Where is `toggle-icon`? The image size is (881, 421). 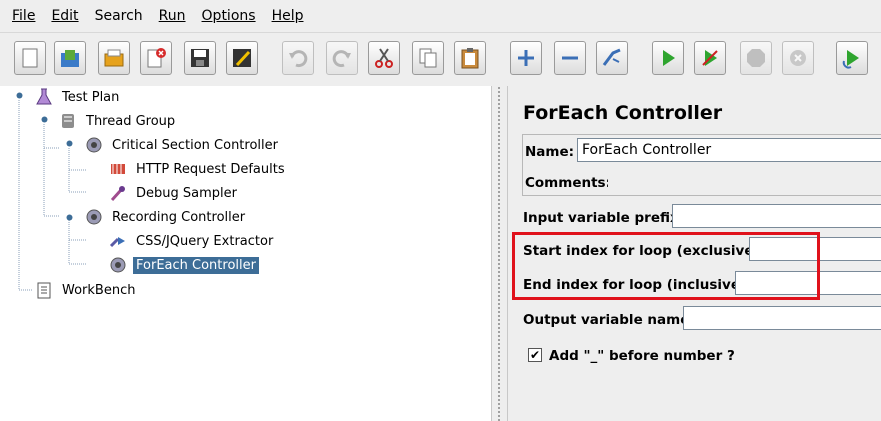
toggle-icon is located at coordinates (611, 57).